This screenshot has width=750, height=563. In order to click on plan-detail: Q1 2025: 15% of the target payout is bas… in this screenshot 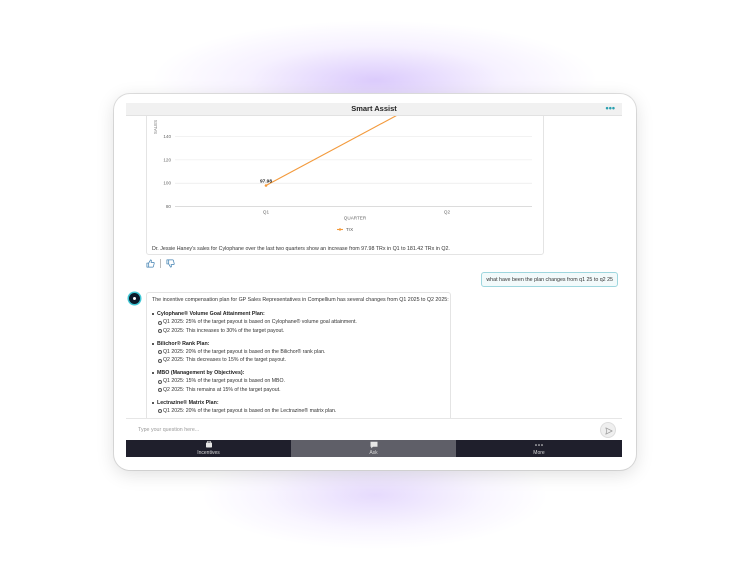, I will do `click(298, 381)`.